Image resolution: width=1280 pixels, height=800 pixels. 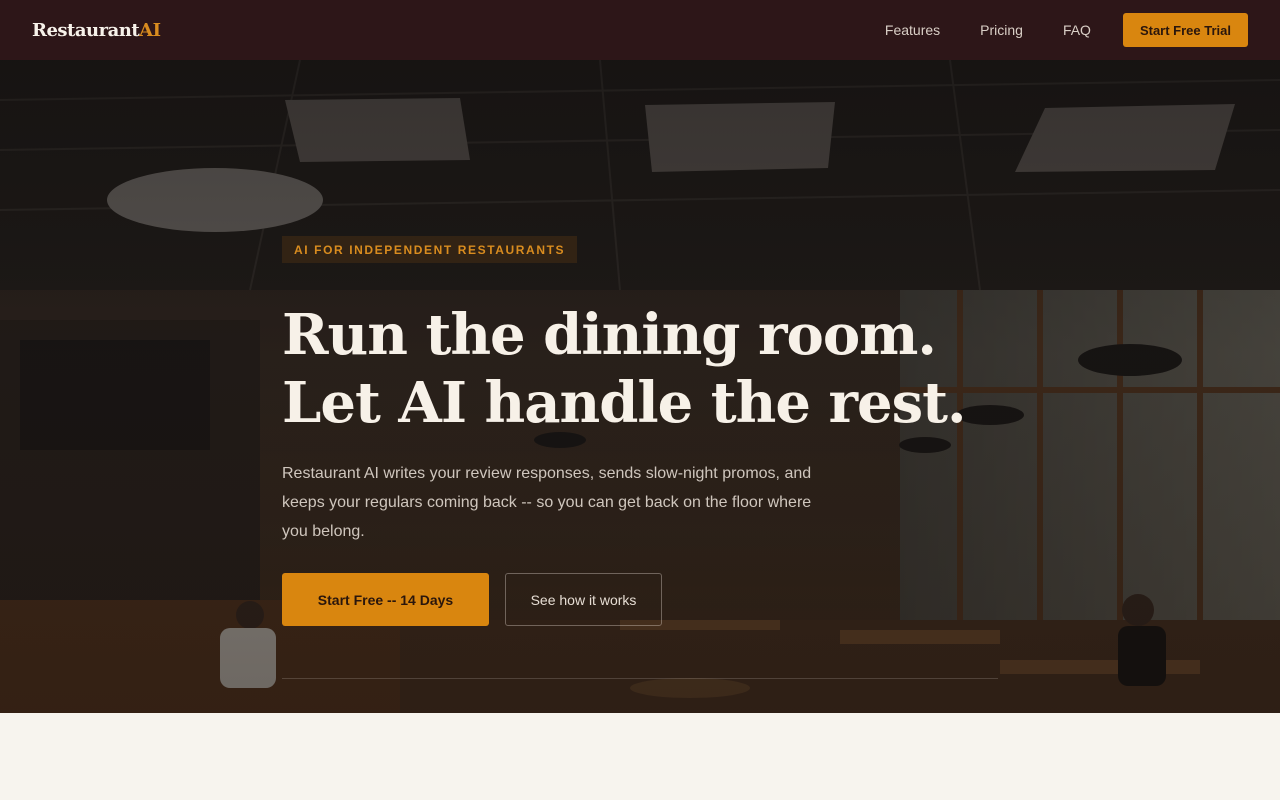 What do you see at coordinates (86, 30) in the screenshot?
I see `logo-text-main: Restaurant` at bounding box center [86, 30].